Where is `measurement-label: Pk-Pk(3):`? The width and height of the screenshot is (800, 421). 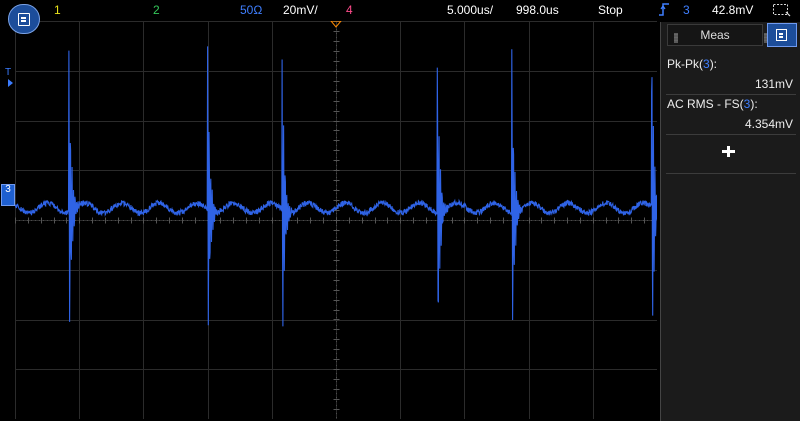
measurement-label: Pk-Pk(3): is located at coordinates (692, 64).